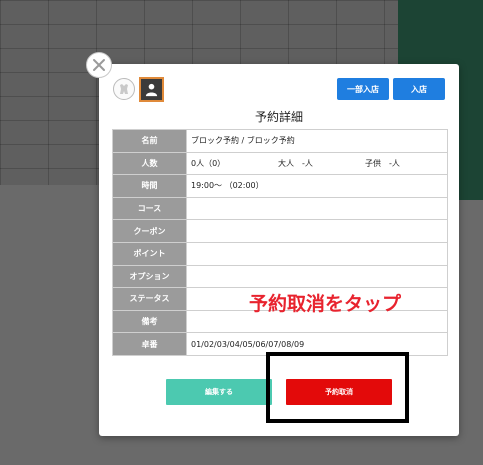  I want to click on row-label-name: 名前, so click(149, 141).